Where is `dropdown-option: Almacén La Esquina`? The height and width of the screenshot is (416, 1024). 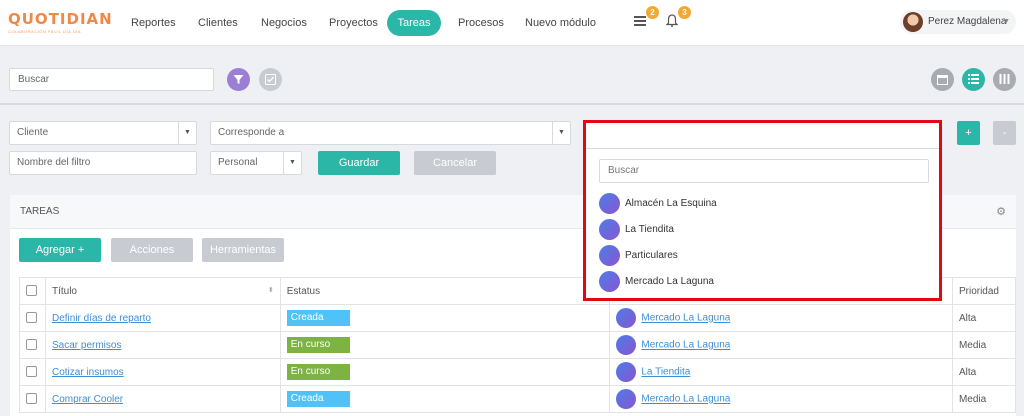
dropdown-option: Almacén La Esquina is located at coordinates (658, 204).